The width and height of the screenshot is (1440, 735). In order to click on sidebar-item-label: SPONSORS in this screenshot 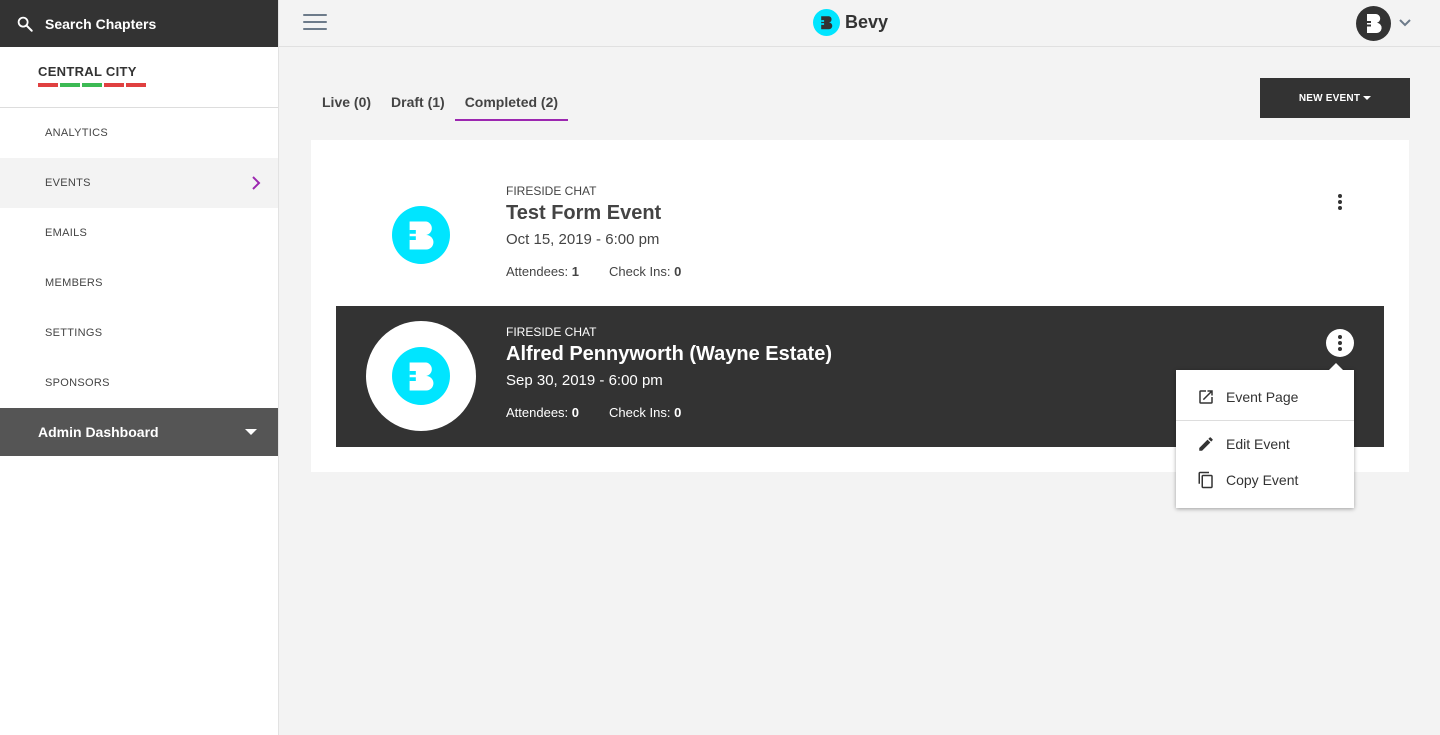, I will do `click(77, 383)`.